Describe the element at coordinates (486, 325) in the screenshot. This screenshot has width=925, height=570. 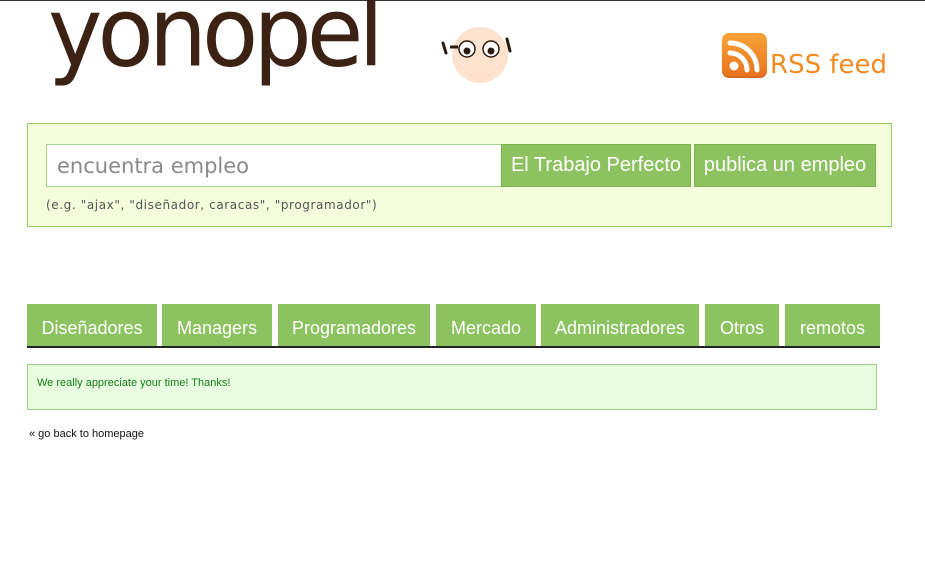
I see `tab-mercado: Mercado` at that location.